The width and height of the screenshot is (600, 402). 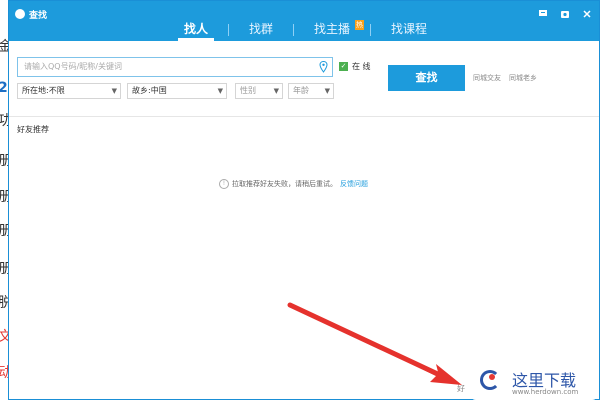 What do you see at coordinates (534, 380) in the screenshot?
I see `watermark-logo: 这里下载 www.herdown.com` at bounding box center [534, 380].